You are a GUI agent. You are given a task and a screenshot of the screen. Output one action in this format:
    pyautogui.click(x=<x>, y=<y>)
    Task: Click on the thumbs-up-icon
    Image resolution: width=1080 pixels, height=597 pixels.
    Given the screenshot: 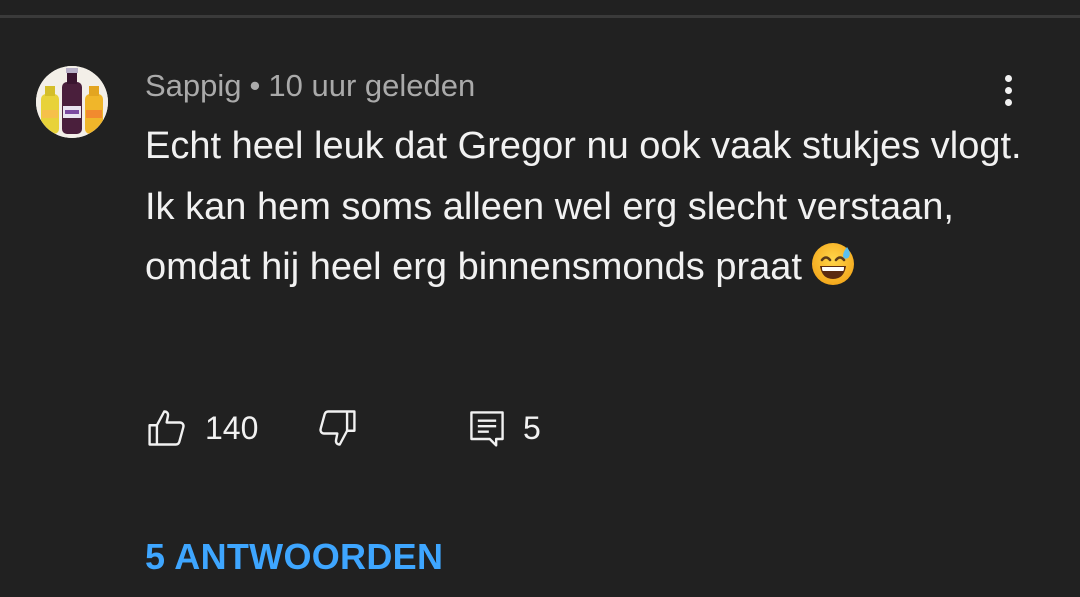 What is the action you would take?
    pyautogui.click(x=166, y=428)
    